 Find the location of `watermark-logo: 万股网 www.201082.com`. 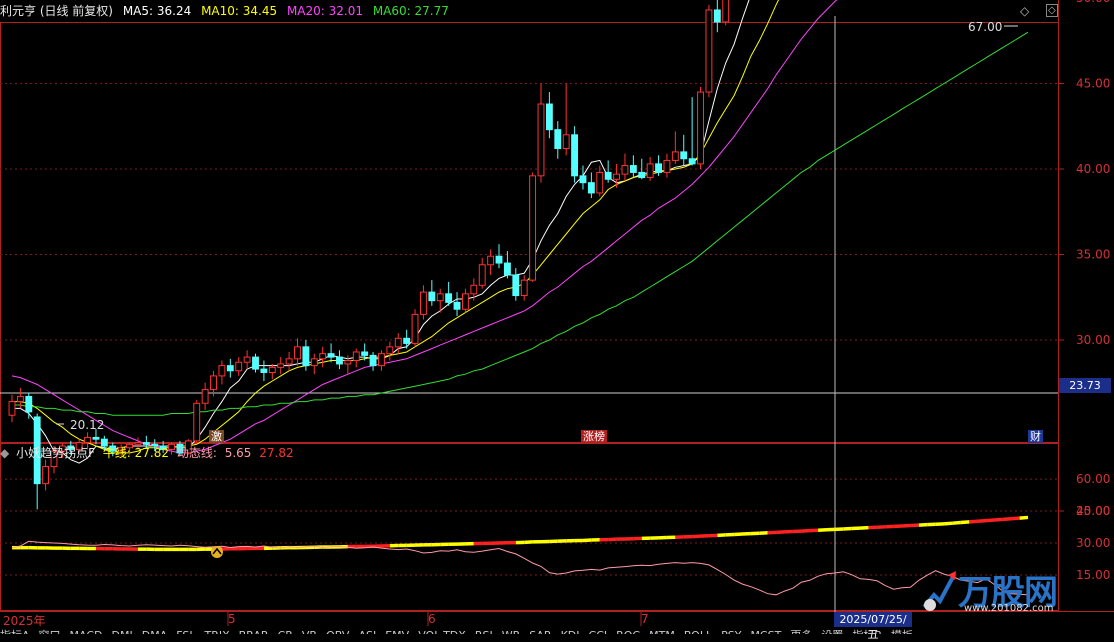

watermark-logo: 万股网 www.201082.com is located at coordinates (1010, 589).